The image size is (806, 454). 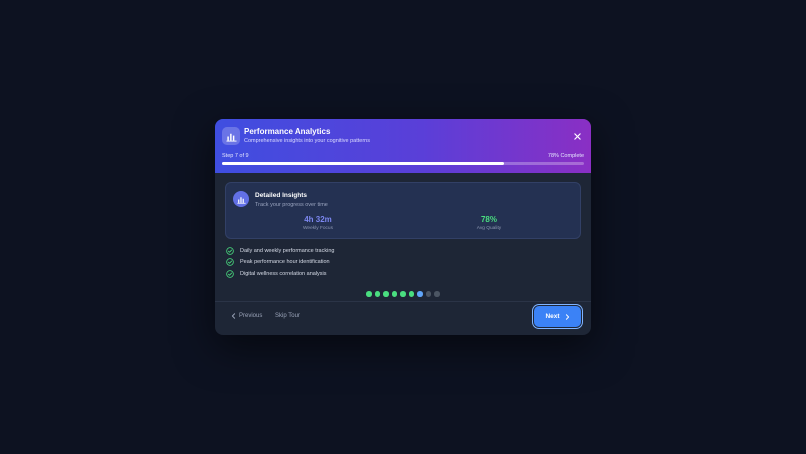 I want to click on card-subtitle: Track your progress over time, so click(x=291, y=205).